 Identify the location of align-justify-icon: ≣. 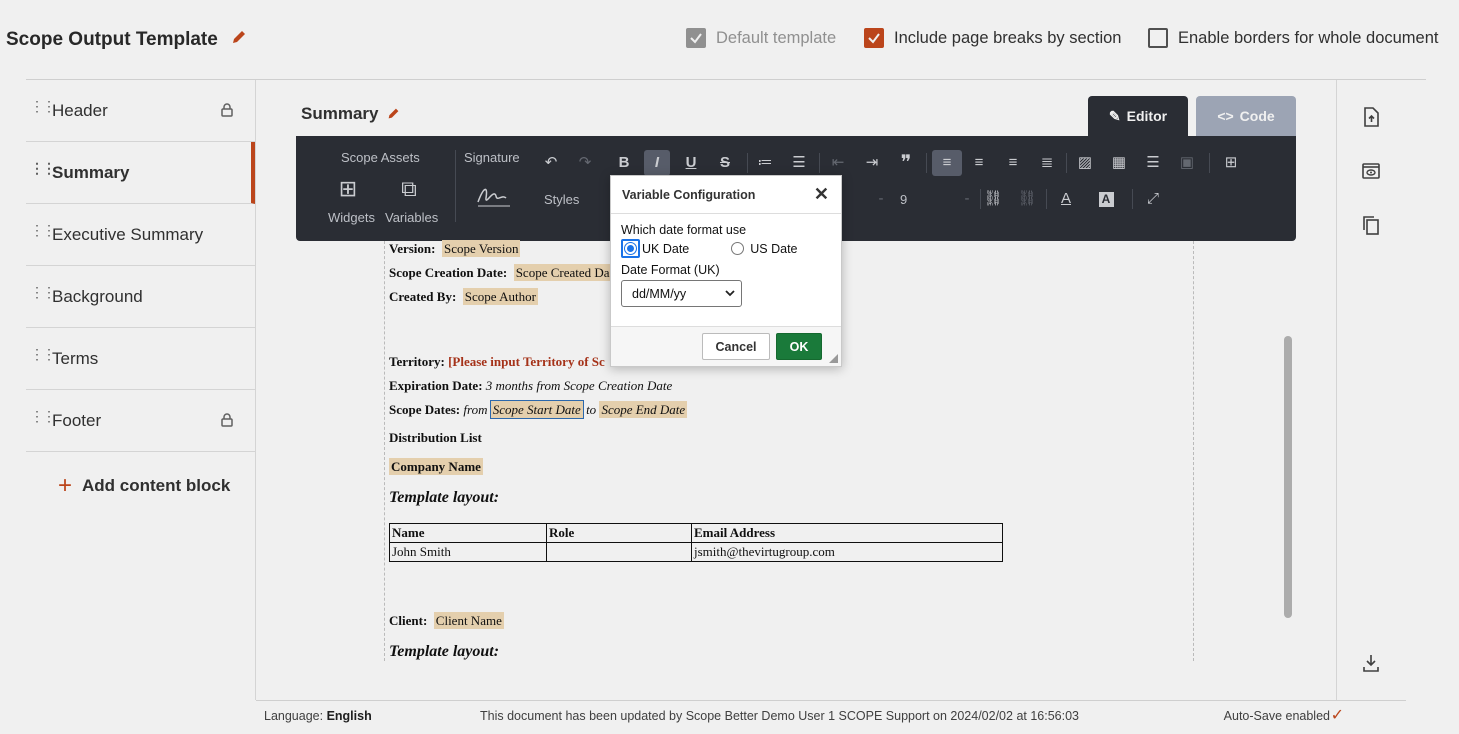
(1047, 163).